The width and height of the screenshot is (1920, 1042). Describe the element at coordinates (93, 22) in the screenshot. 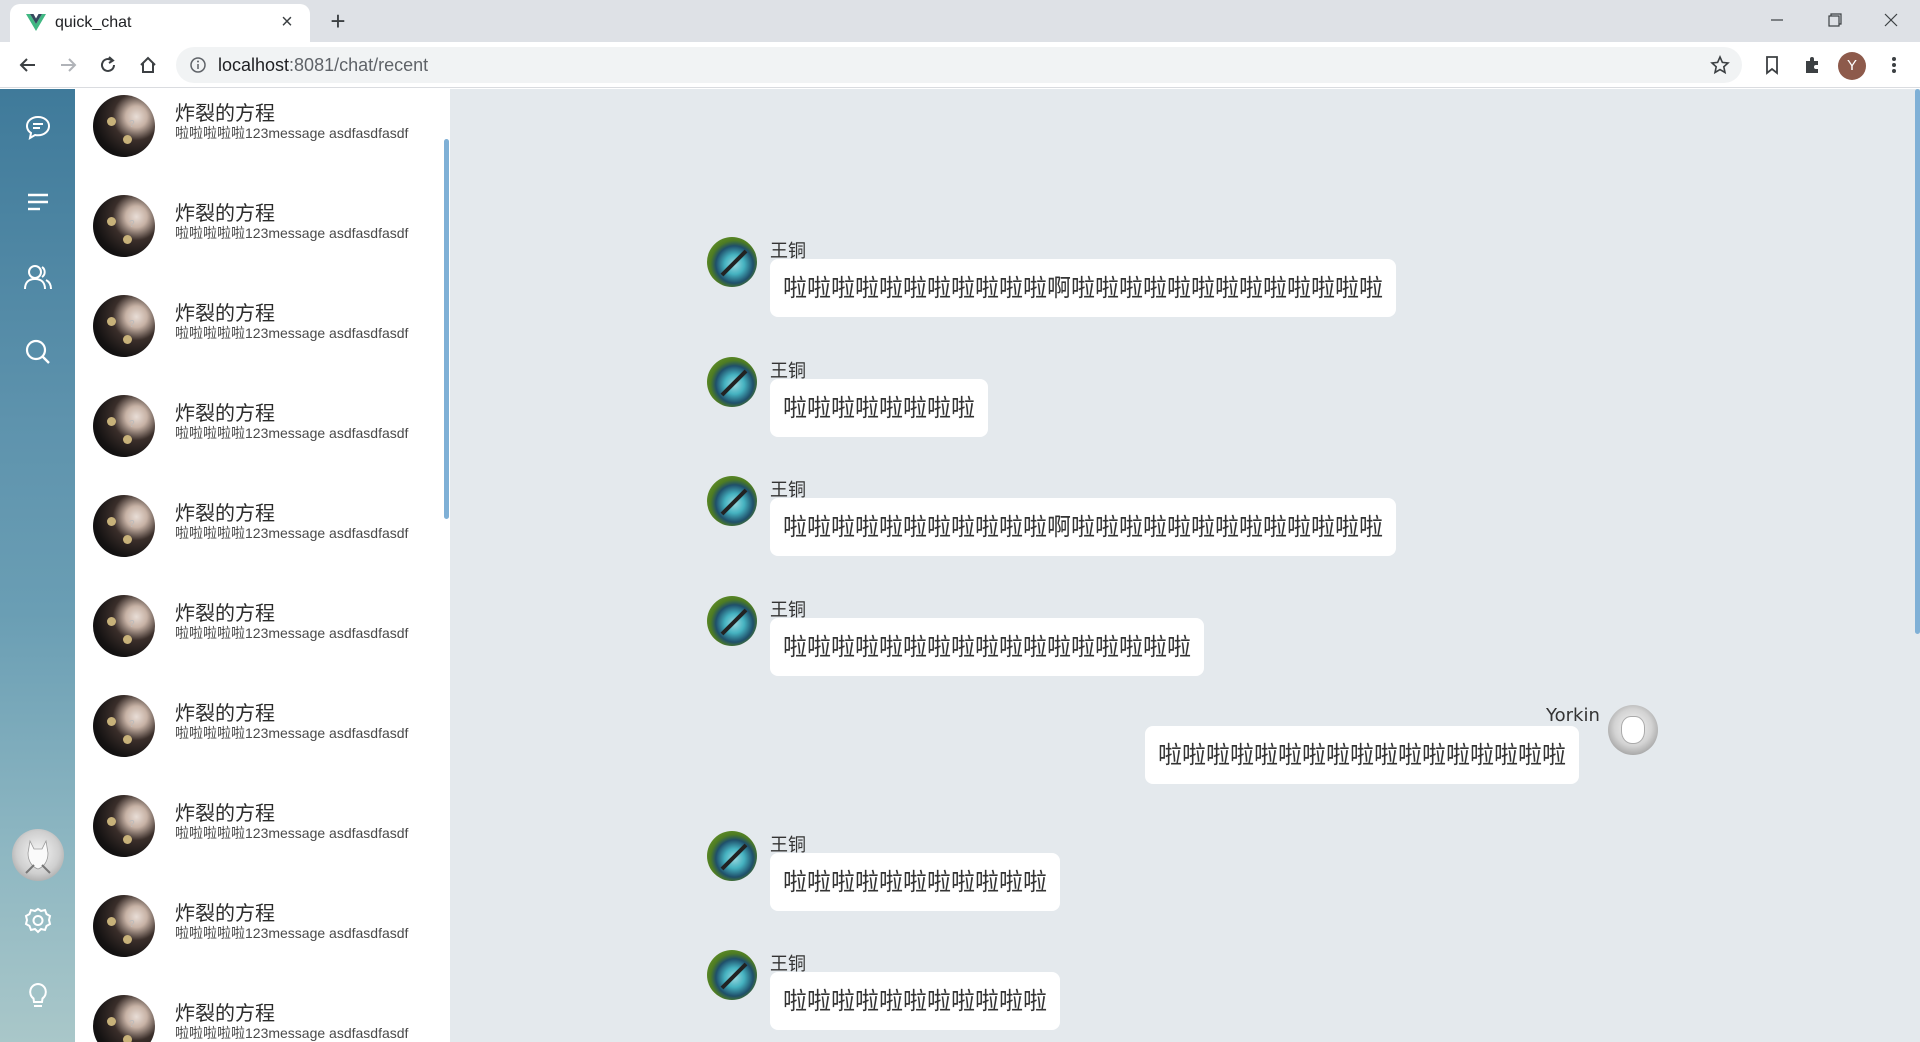

I see `tab-title: quick_chat` at that location.